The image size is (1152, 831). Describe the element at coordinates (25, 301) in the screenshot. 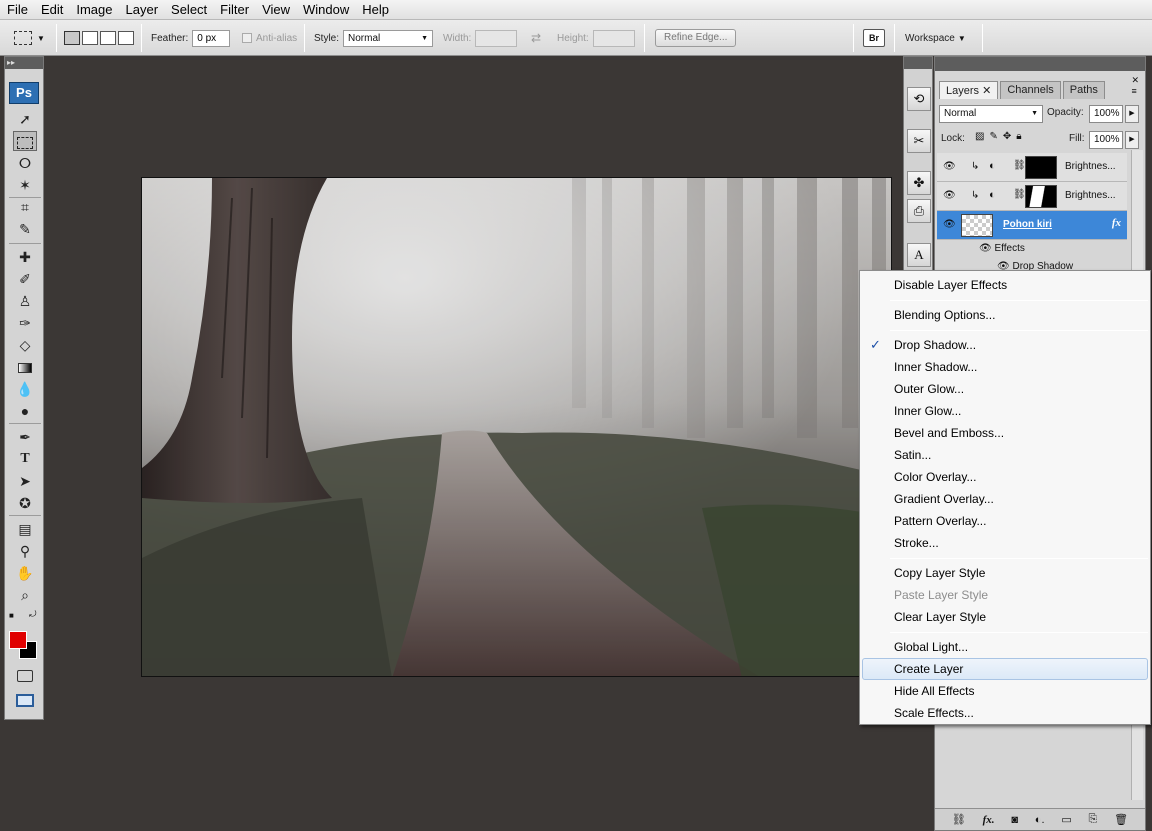

I see `clone-stamp-tool-icon: ♙` at that location.